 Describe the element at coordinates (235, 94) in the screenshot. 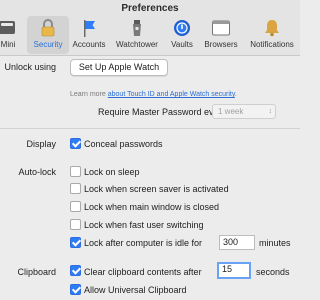

I see `hint-suffix: .` at that location.